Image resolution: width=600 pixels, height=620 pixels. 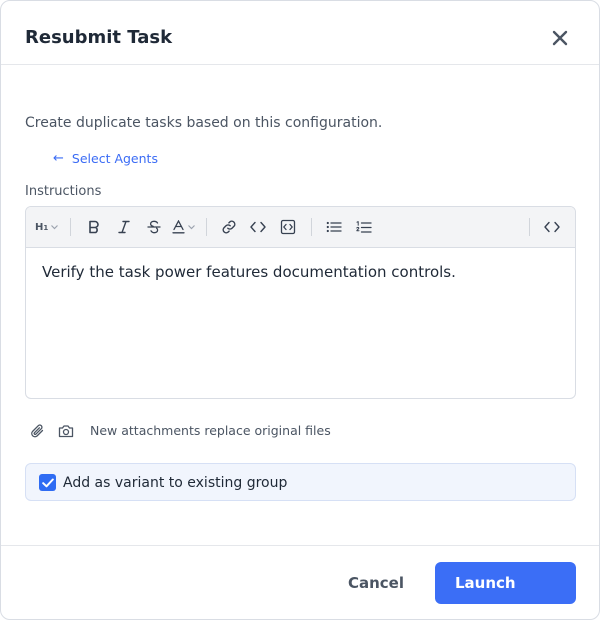 I want to click on italic-icon, so click(x=124, y=227).